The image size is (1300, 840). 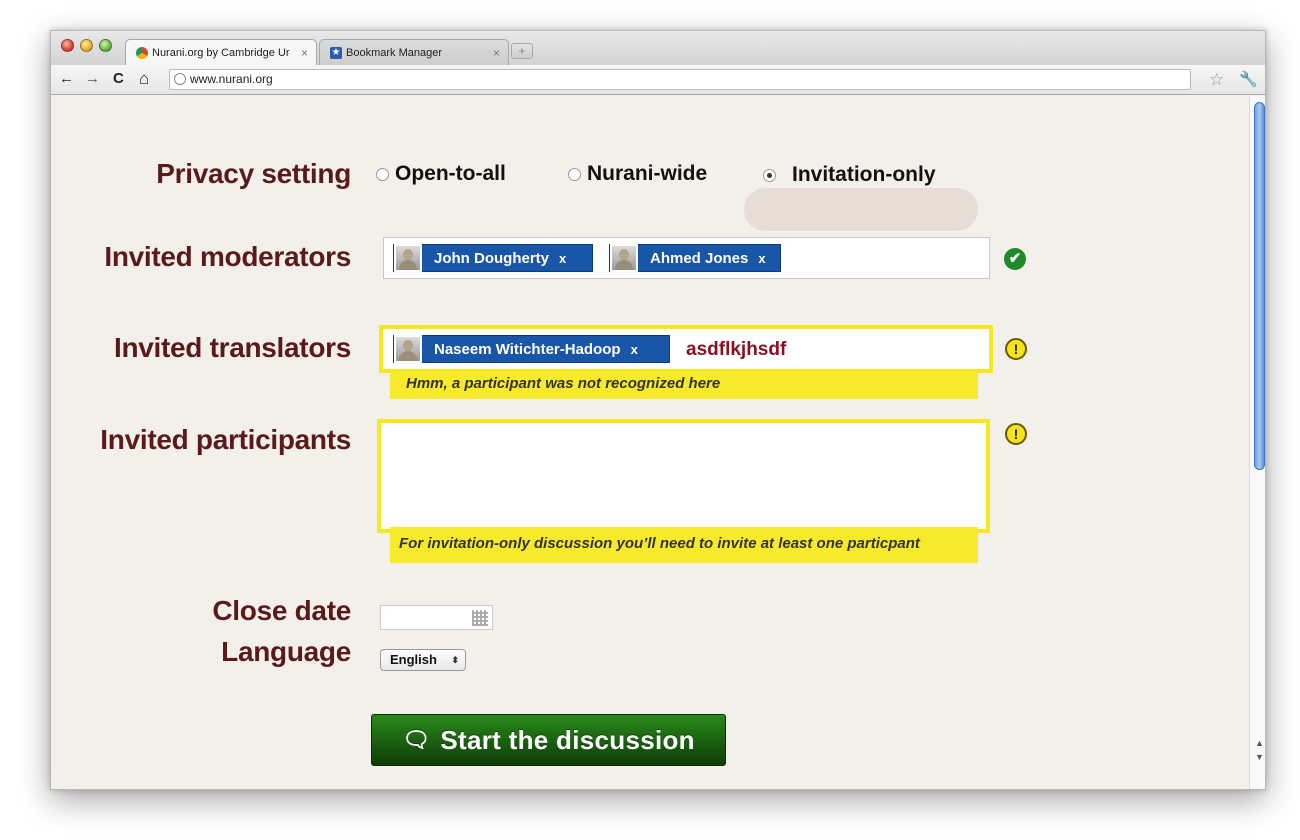 What do you see at coordinates (232, 347) in the screenshot?
I see `translators-label: Invited translators` at bounding box center [232, 347].